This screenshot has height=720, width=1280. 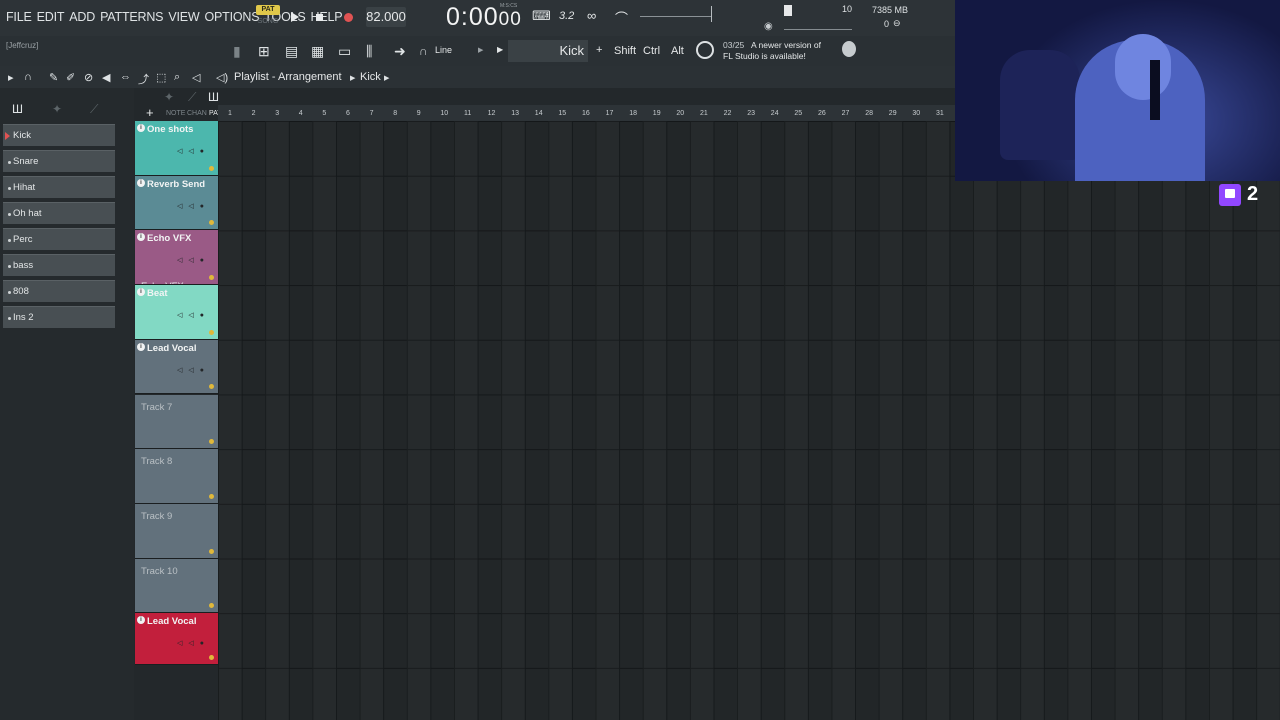 What do you see at coordinates (82, 17) in the screenshot?
I see `menu-add: ADD` at bounding box center [82, 17].